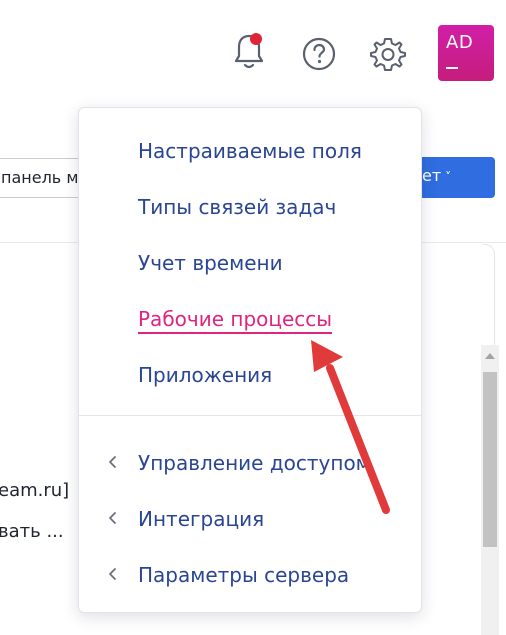 This screenshot has width=506, height=635. What do you see at coordinates (254, 463) in the screenshot?
I see `submenu-label: Управление доступом` at bounding box center [254, 463].